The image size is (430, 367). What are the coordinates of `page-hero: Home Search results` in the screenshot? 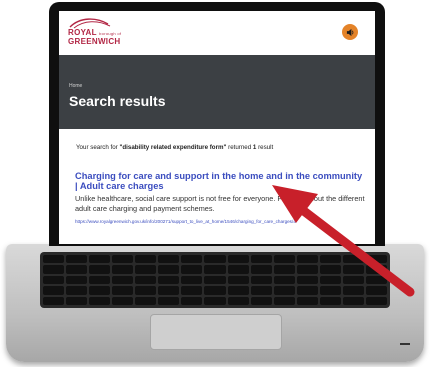 It's located at (217, 92).